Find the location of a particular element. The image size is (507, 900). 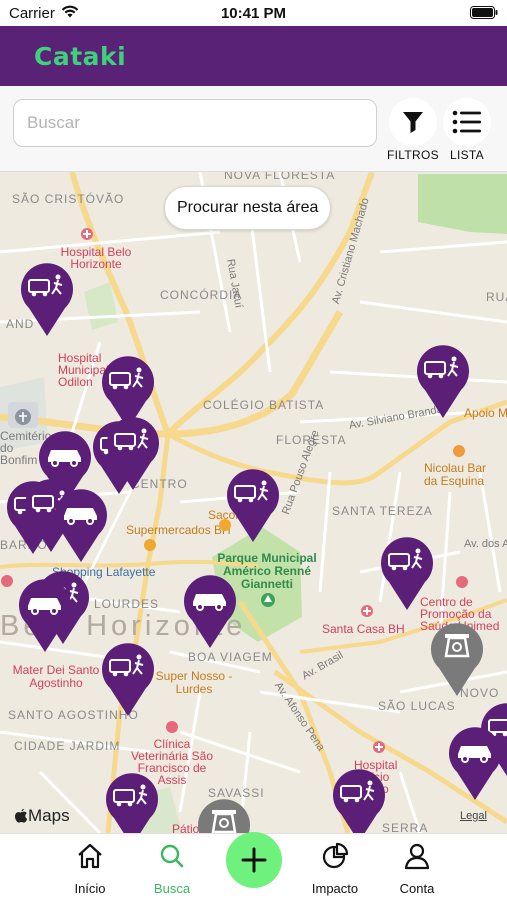

label-serra: SERRA is located at coordinates (405, 827).